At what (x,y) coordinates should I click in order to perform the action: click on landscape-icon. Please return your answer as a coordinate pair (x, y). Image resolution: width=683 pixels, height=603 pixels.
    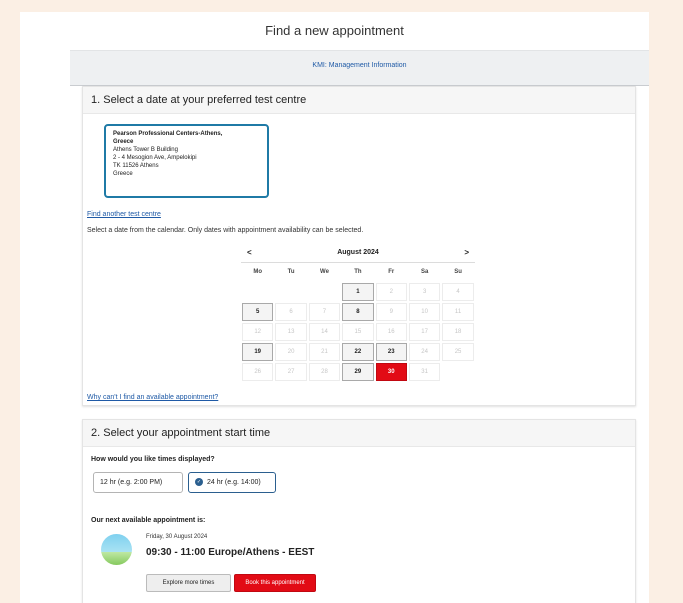
    Looking at the image, I should click on (116, 549).